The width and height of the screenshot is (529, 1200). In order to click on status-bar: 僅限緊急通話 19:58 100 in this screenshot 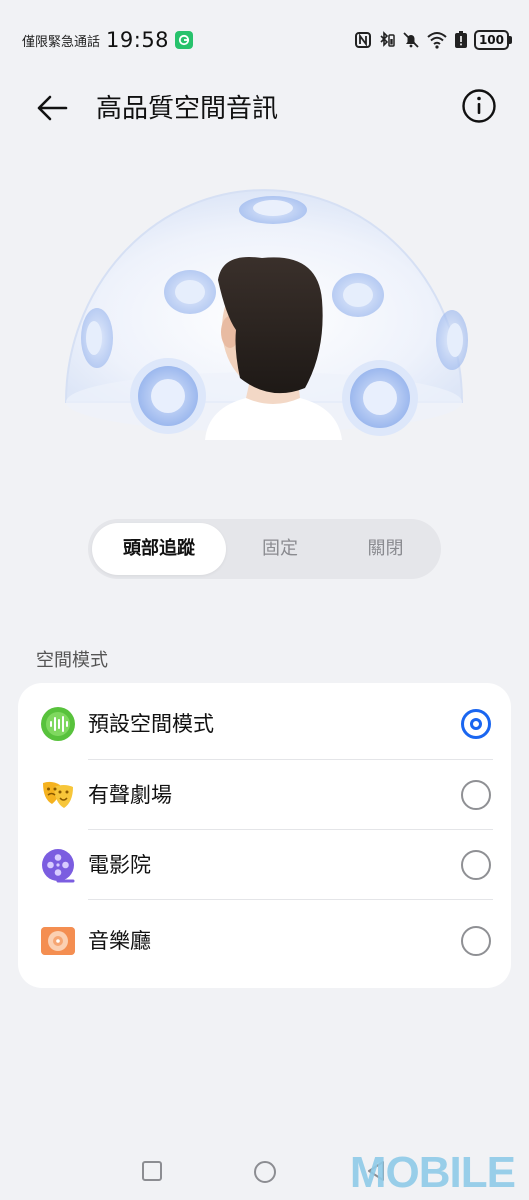, I will do `click(264, 40)`.